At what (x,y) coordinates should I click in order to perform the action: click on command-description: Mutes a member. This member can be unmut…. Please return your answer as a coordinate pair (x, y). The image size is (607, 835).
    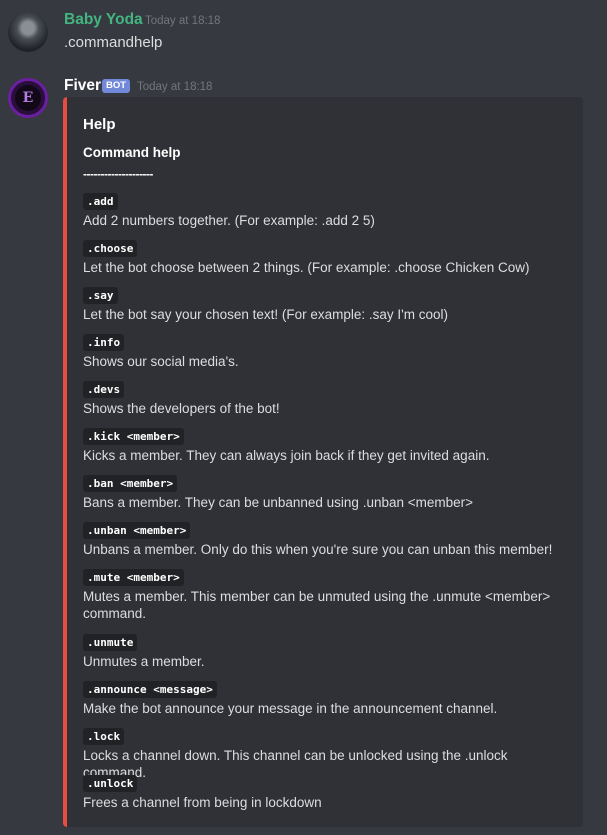
    Looking at the image, I should click on (317, 605).